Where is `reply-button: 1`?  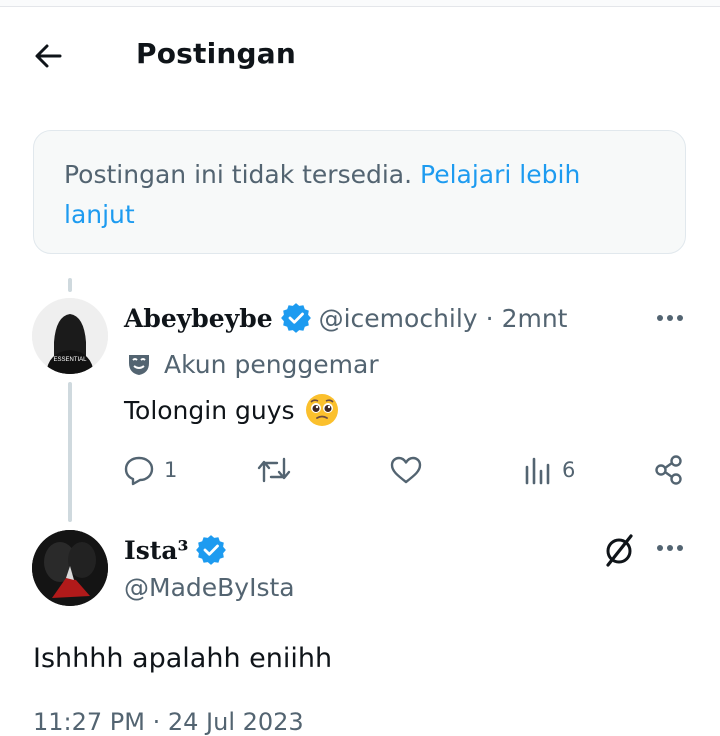 reply-button: 1 is located at coordinates (149, 470).